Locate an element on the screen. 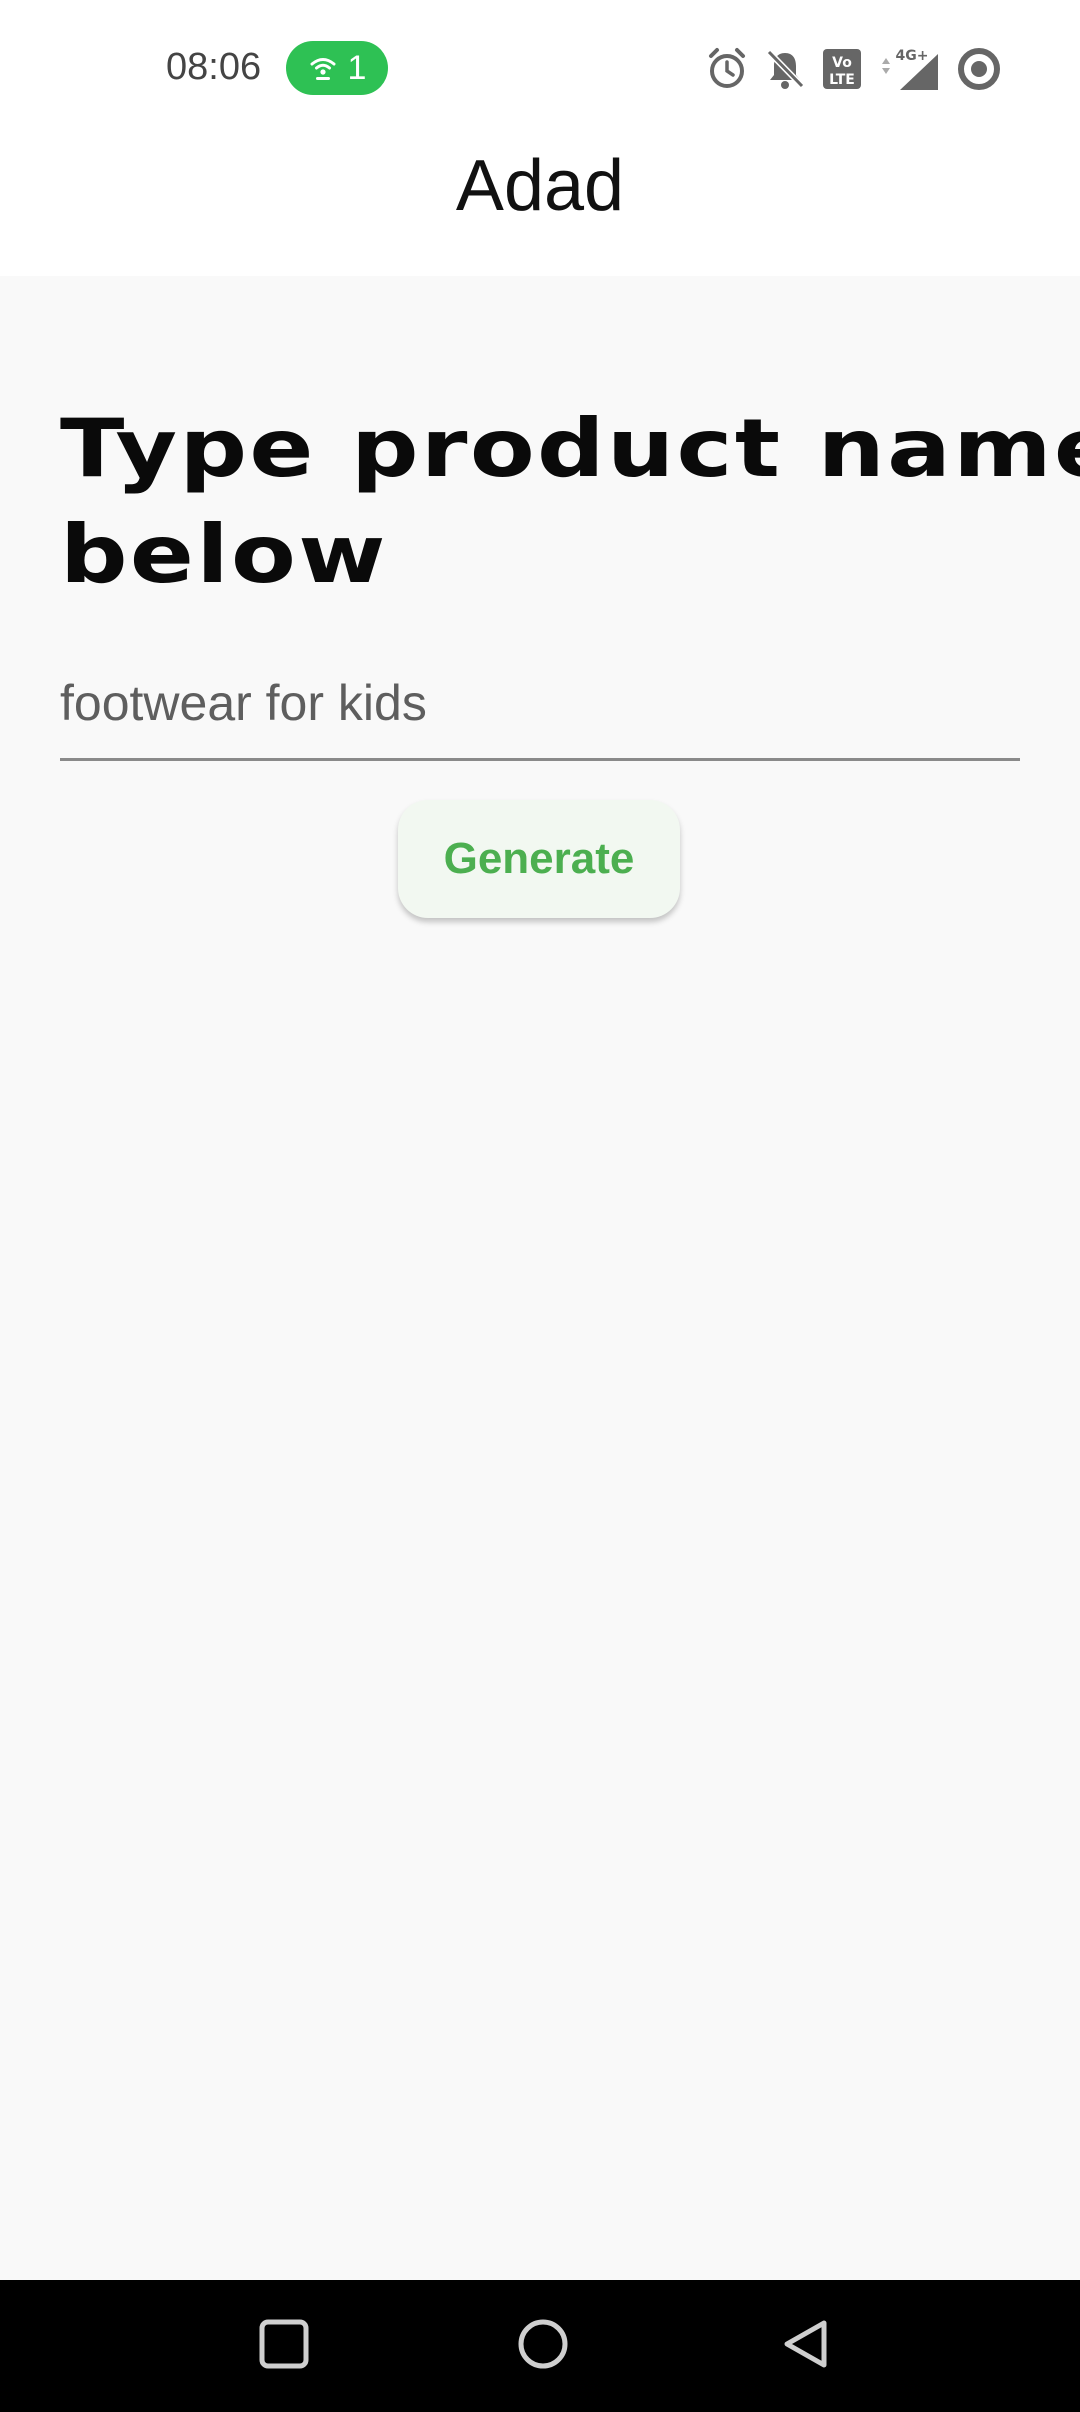 Image resolution: width=1080 pixels, height=2412 pixels. recents-icon is located at coordinates (284, 2346).